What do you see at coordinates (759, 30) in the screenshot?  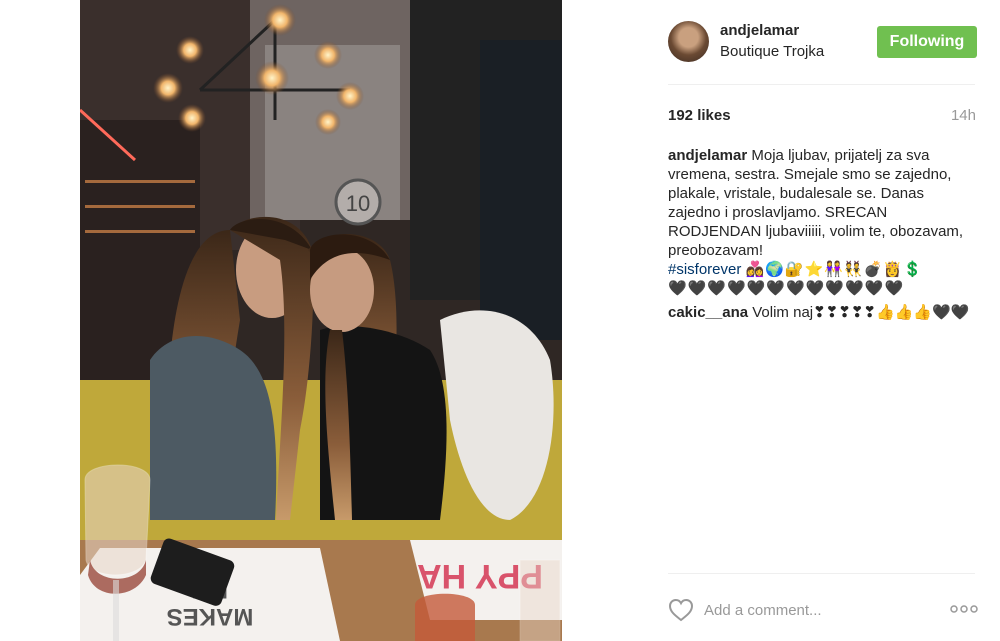 I see `username-link: andjelamar` at bounding box center [759, 30].